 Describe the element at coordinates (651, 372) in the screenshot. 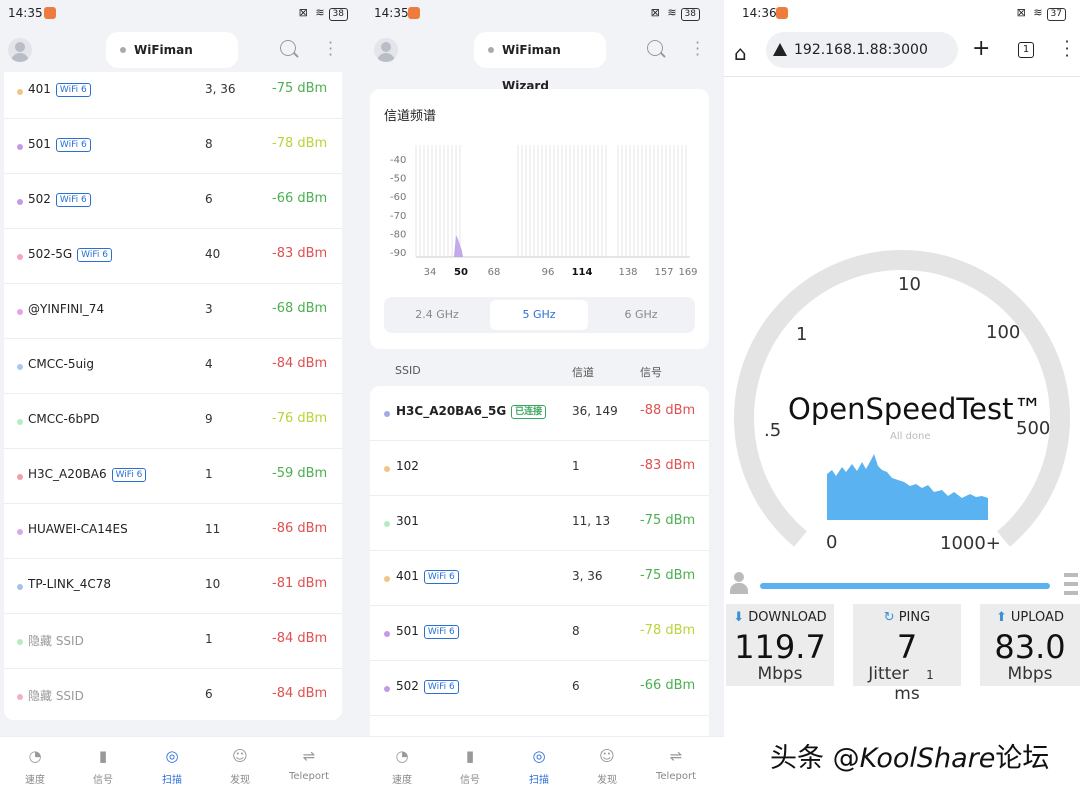

I see `column-header-signal: 信号` at that location.